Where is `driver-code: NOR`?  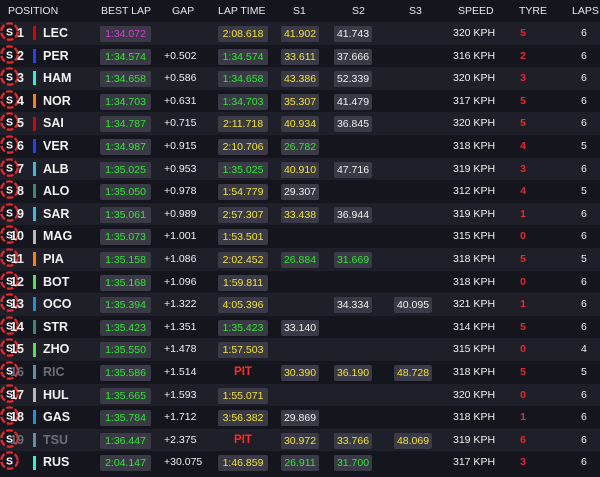 driver-code: NOR is located at coordinates (57, 101).